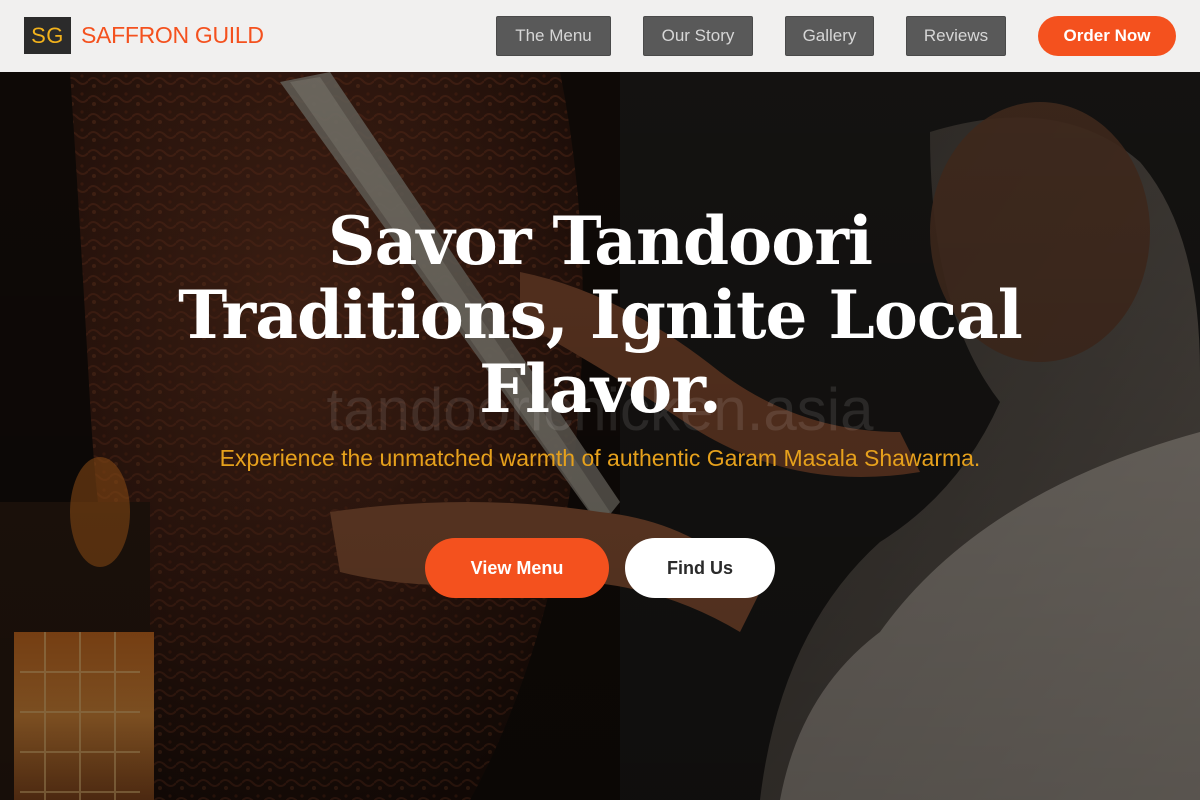 Image resolution: width=1200 pixels, height=800 pixels. What do you see at coordinates (698, 36) in the screenshot?
I see `nav-link-our-story: Our Story` at bounding box center [698, 36].